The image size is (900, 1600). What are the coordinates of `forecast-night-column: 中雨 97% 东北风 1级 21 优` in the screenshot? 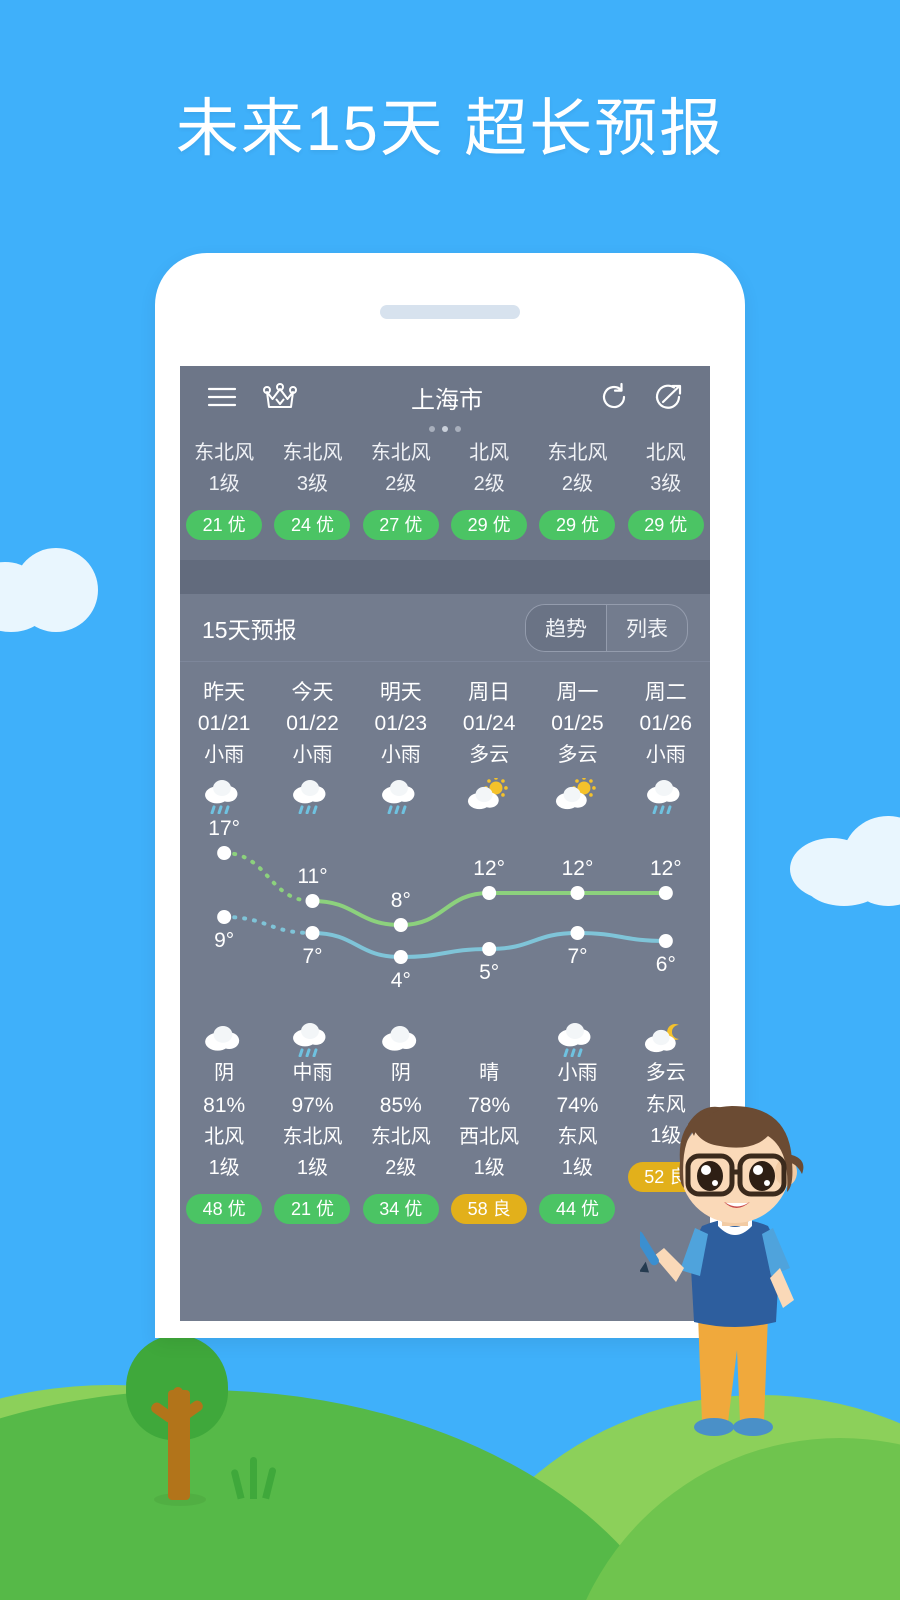 It's located at (312, 1114).